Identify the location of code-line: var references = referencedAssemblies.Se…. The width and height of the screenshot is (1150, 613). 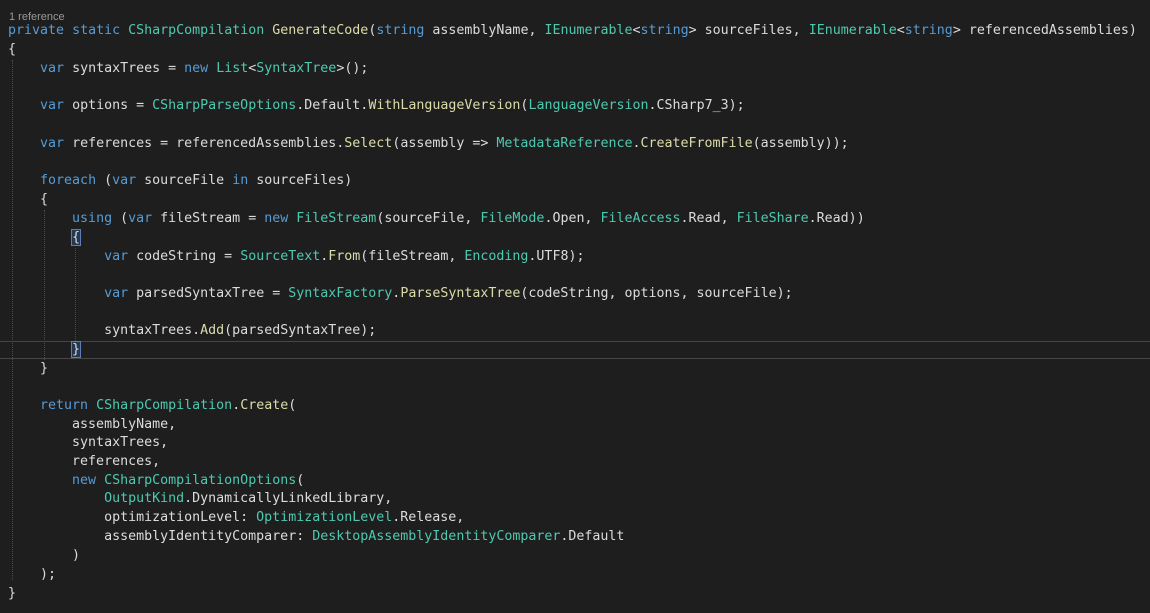
(428, 144).